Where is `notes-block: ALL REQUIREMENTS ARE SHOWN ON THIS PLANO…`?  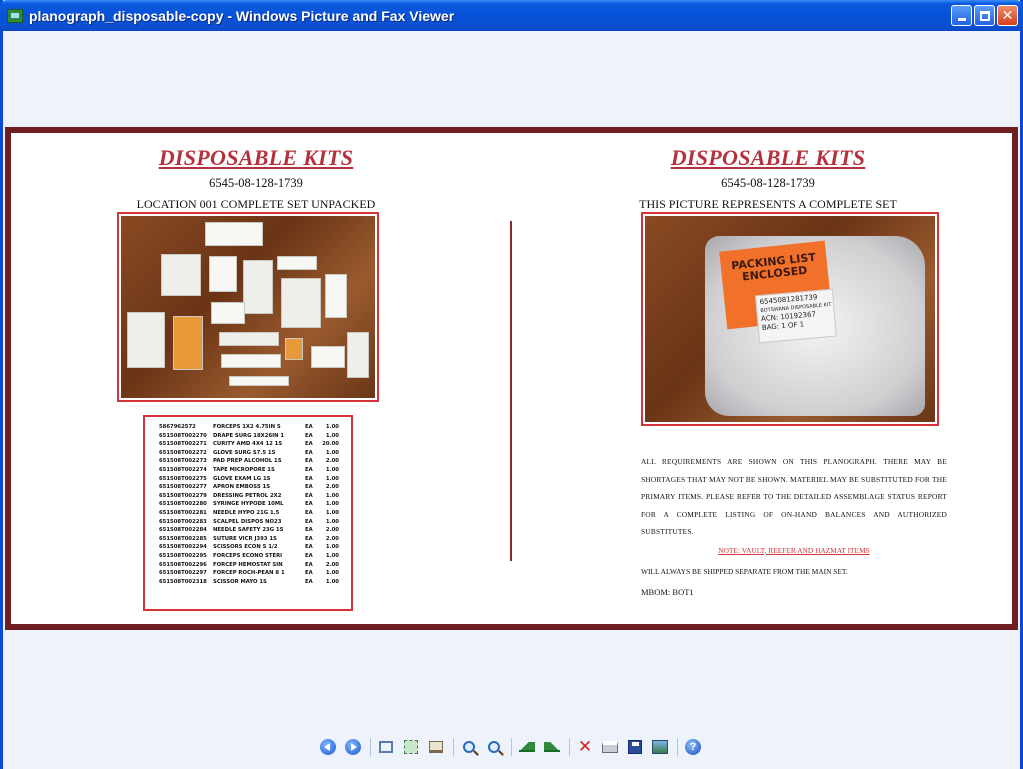
notes-block: ALL REQUIREMENTS ARE SHOWN ON THIS PLANO… is located at coordinates (794, 525).